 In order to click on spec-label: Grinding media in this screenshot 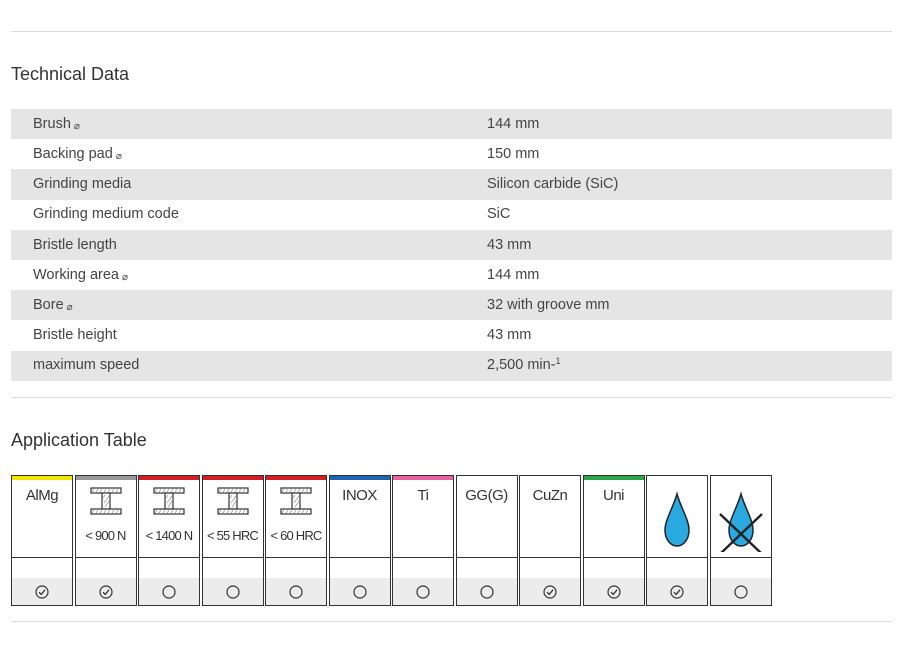, I will do `click(238, 184)`.